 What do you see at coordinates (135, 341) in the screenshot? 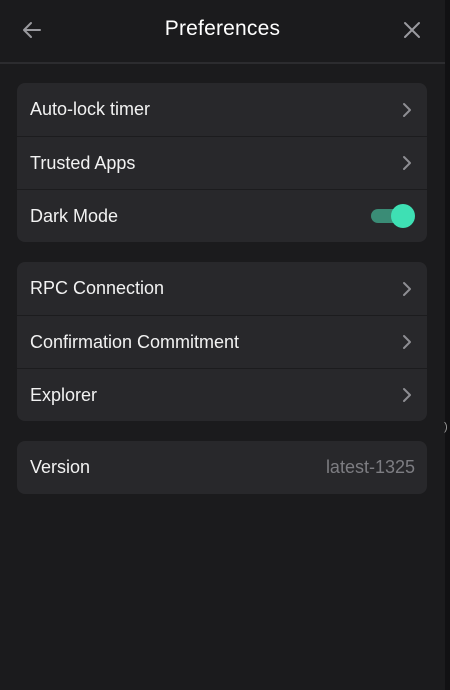
I see `row-label: Confirmation Commitment` at bounding box center [135, 341].